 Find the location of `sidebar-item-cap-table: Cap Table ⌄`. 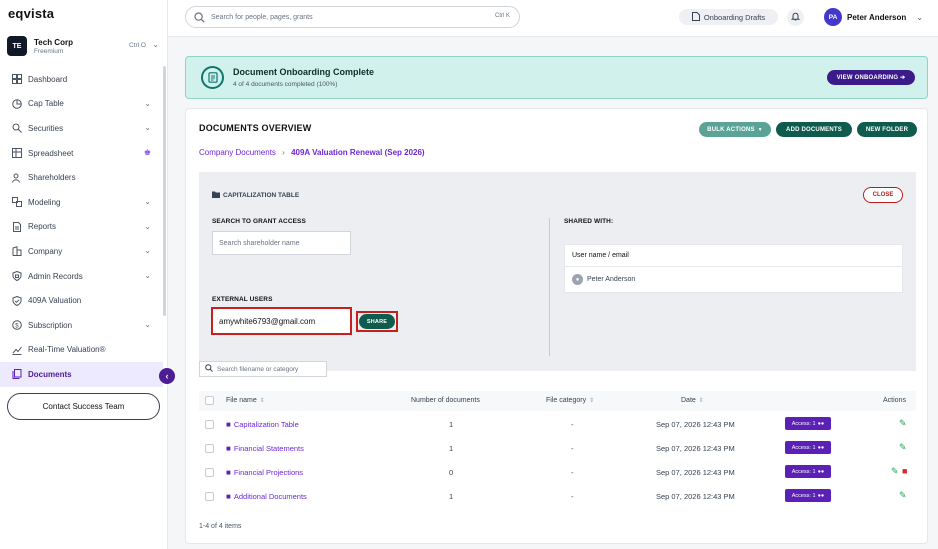

sidebar-item-cap-table: Cap Table ⌄ is located at coordinates (81, 104).